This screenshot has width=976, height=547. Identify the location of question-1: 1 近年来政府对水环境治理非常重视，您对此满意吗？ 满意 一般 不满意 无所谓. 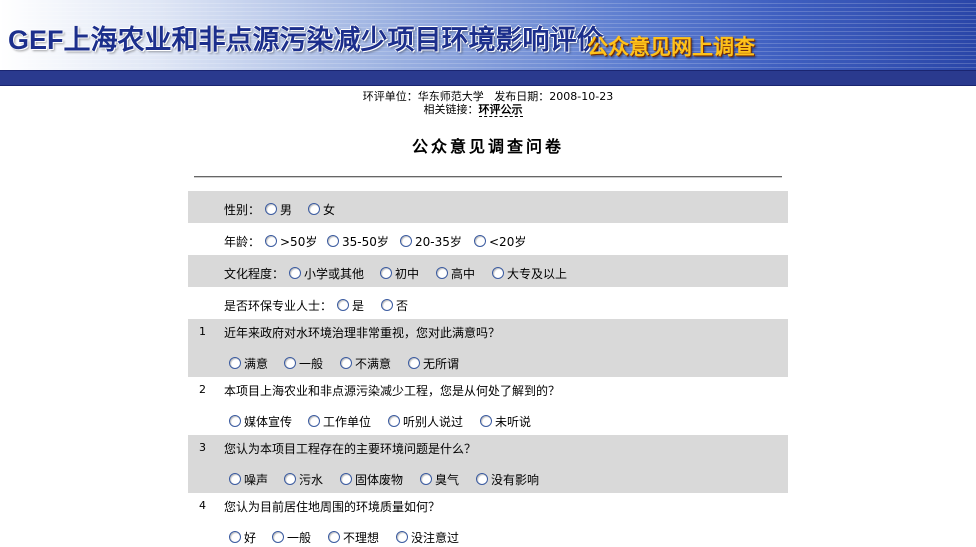
(488, 348).